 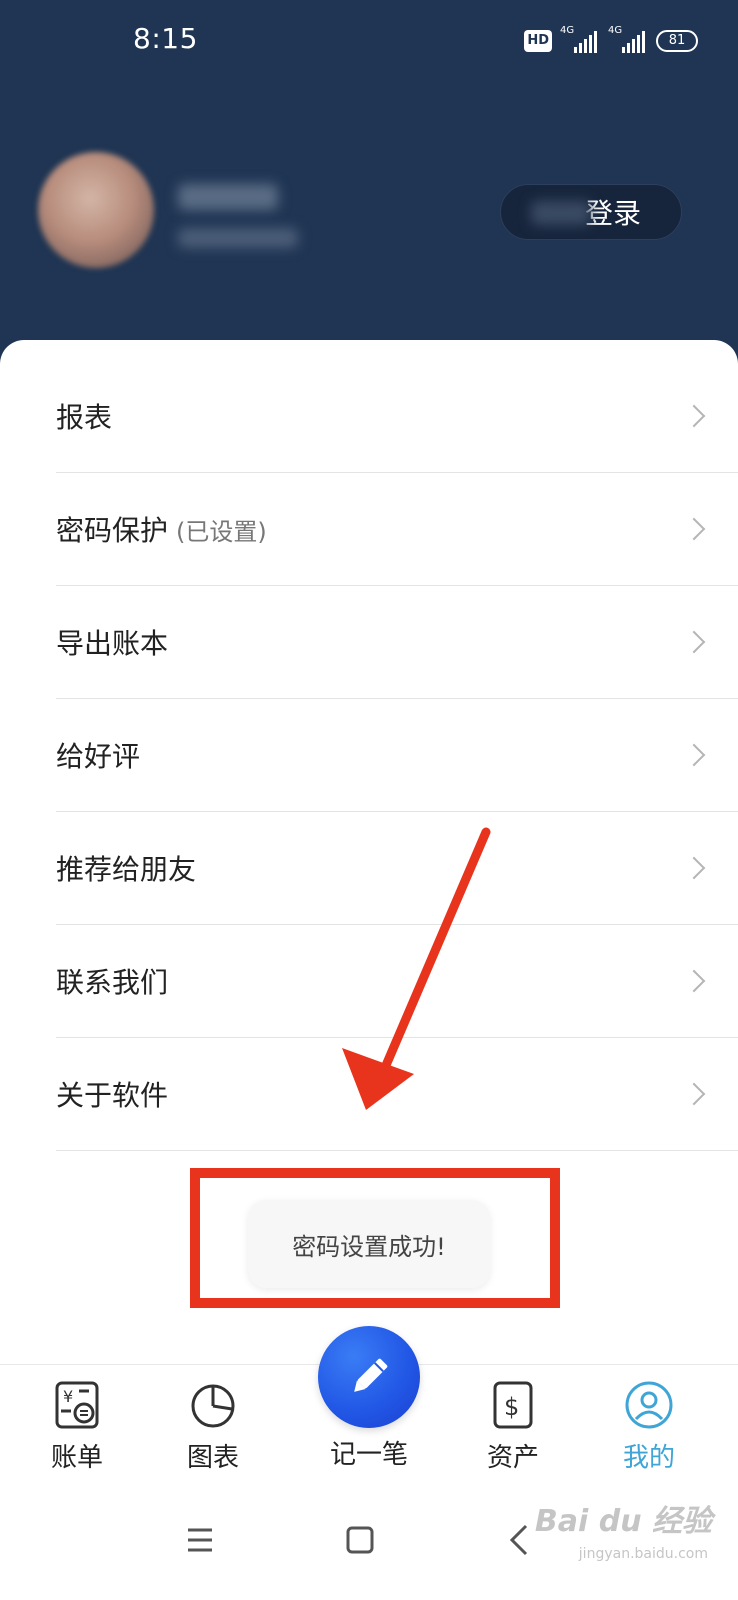 I want to click on dollar-icon: $, so click(x=513, y=1405).